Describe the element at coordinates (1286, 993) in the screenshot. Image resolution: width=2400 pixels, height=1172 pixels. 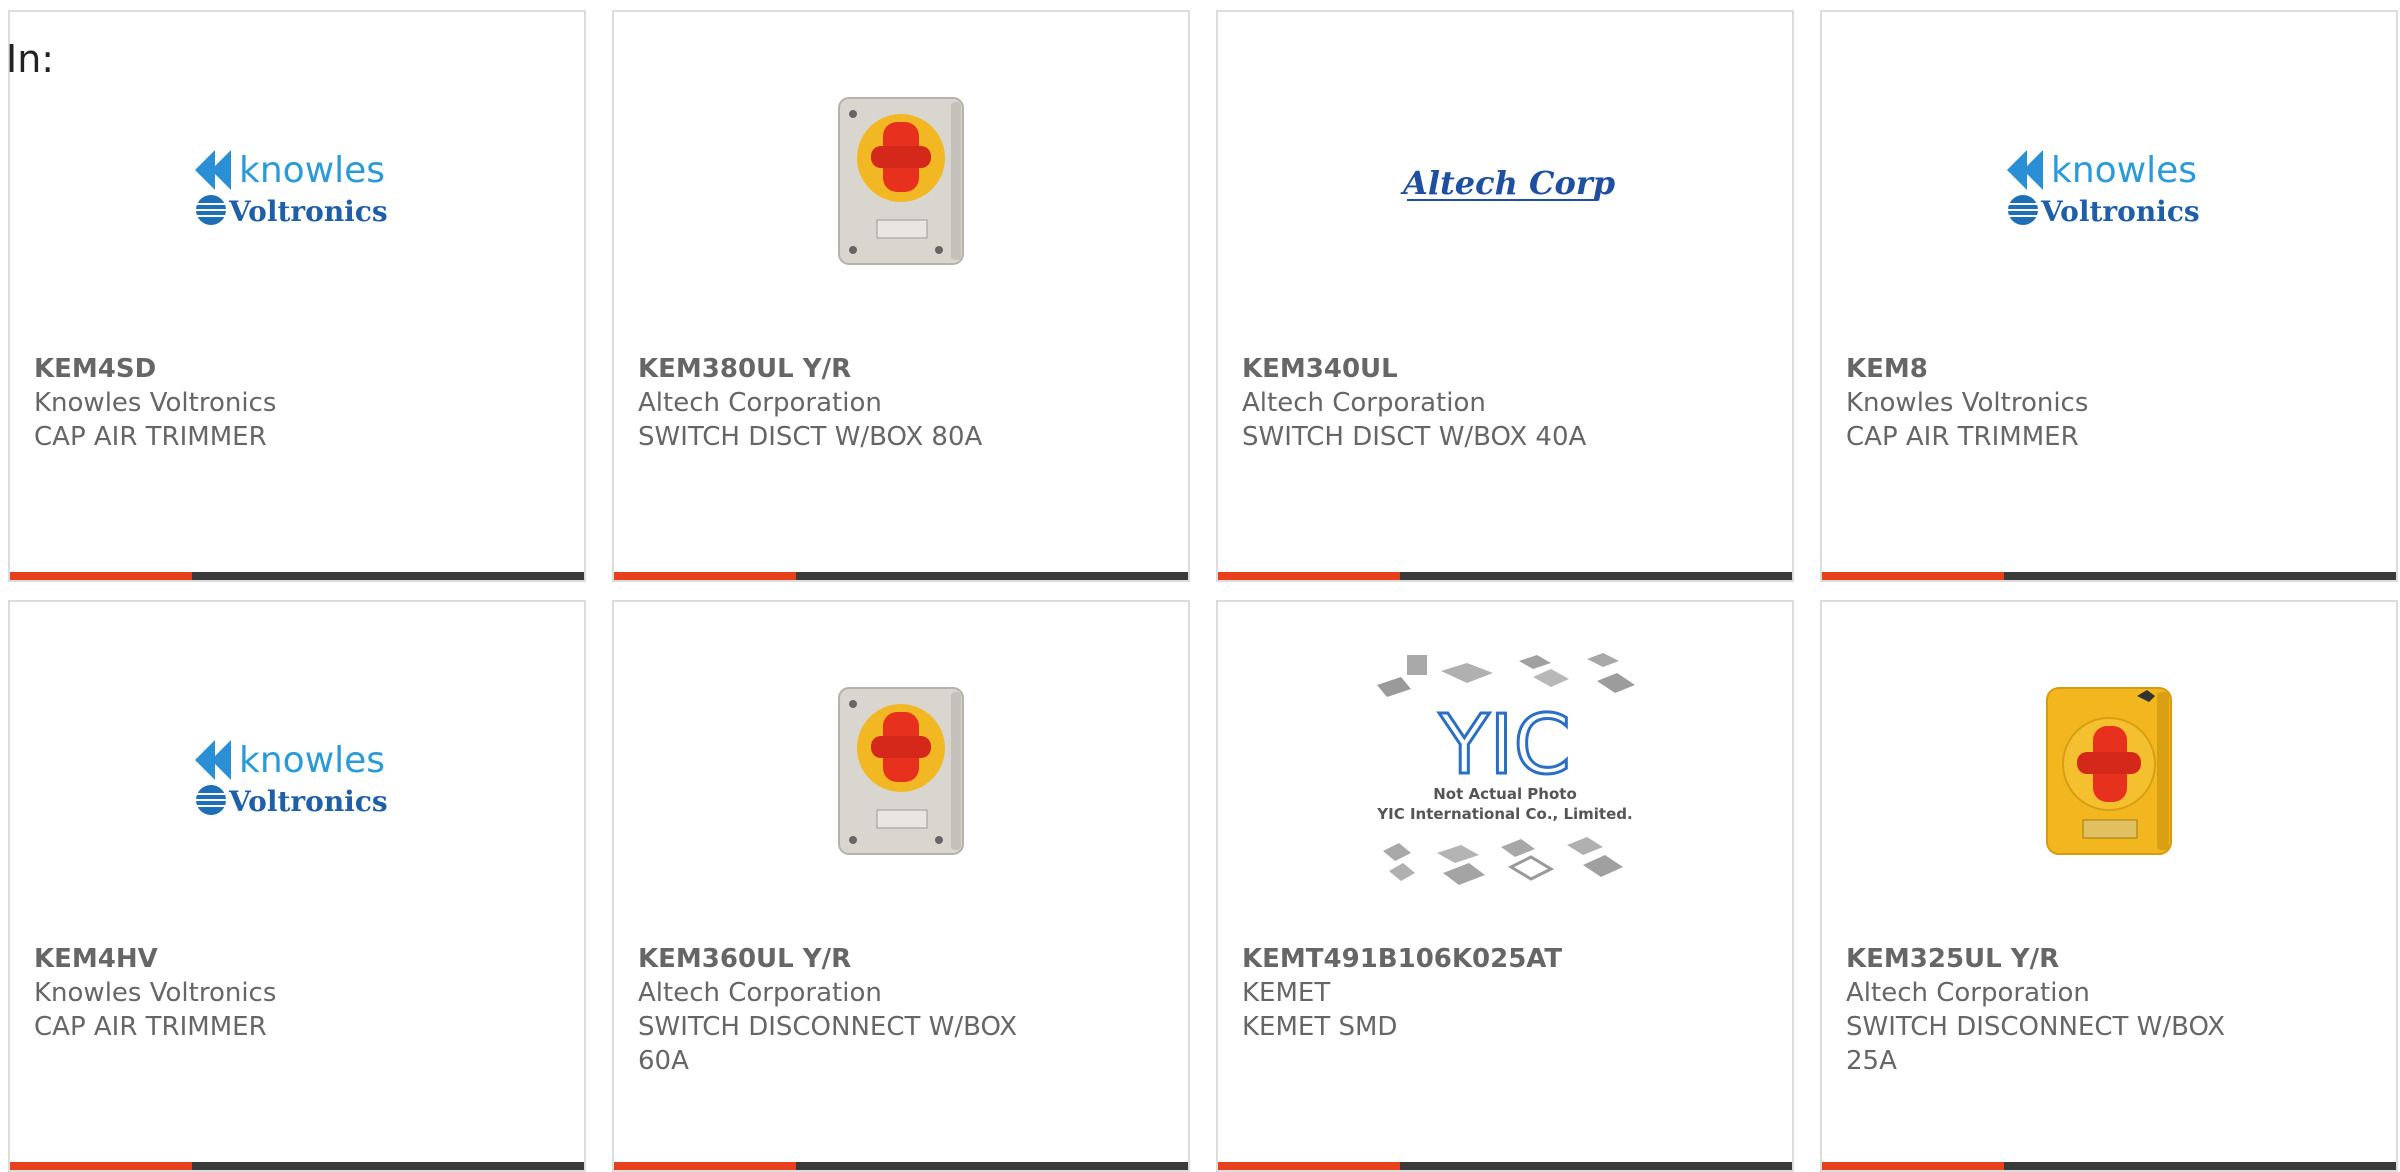
I see `manufacturer: KEMET` at that location.